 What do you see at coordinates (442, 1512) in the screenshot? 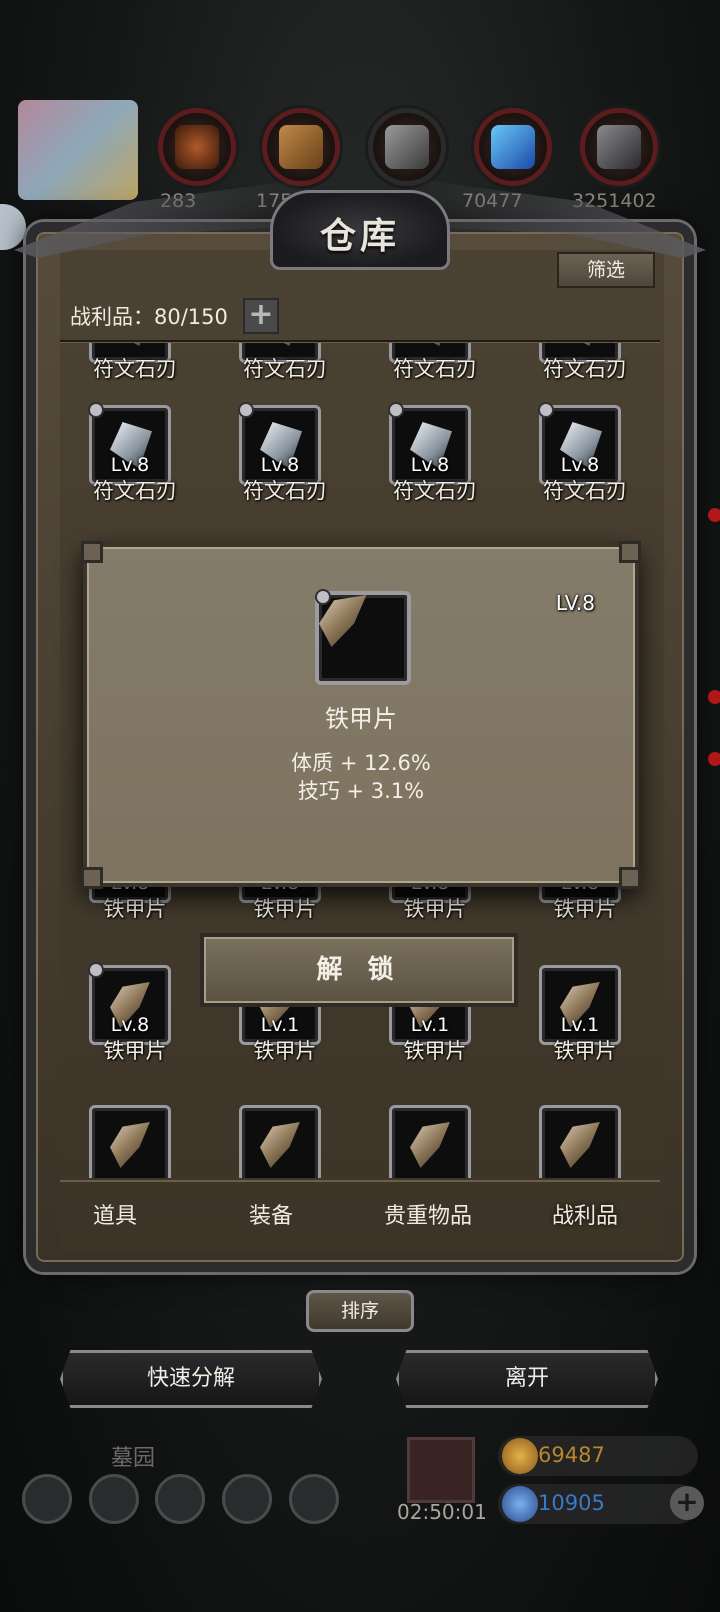
I see `gift-timer: 02:50:01` at bounding box center [442, 1512].